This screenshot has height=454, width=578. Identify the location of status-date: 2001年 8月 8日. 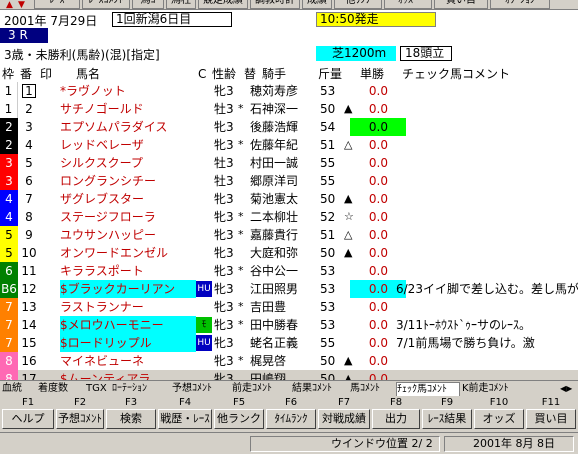
(509, 444).